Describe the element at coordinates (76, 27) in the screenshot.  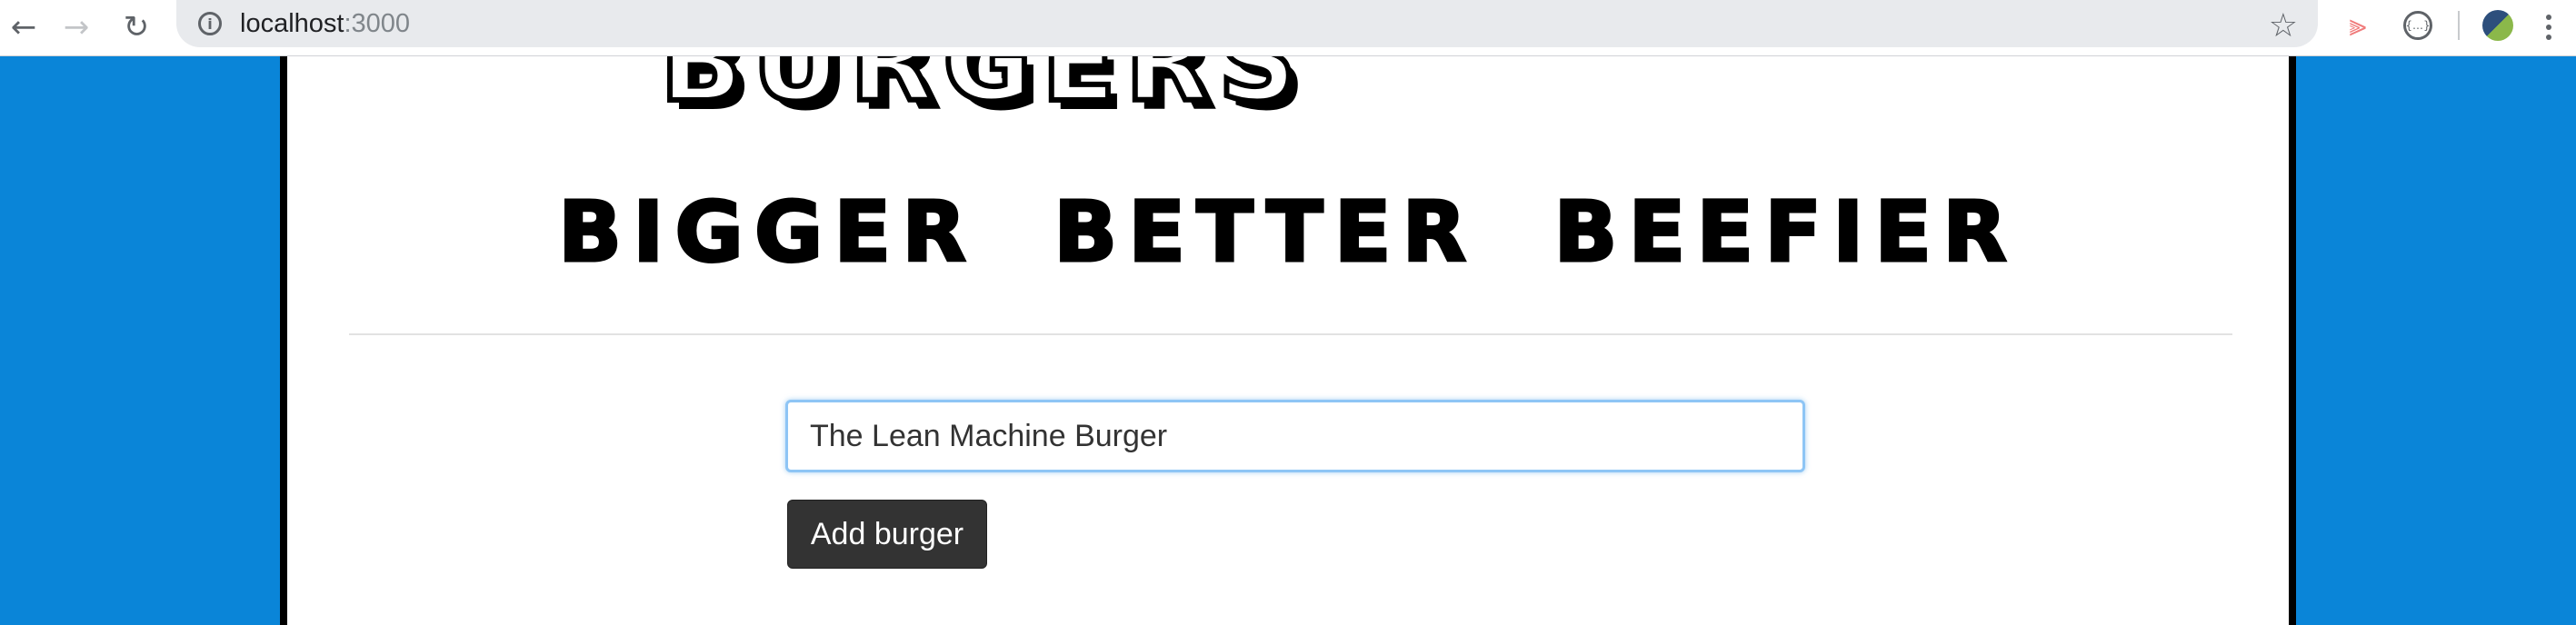
I see `forward-arrow-icon: →` at that location.